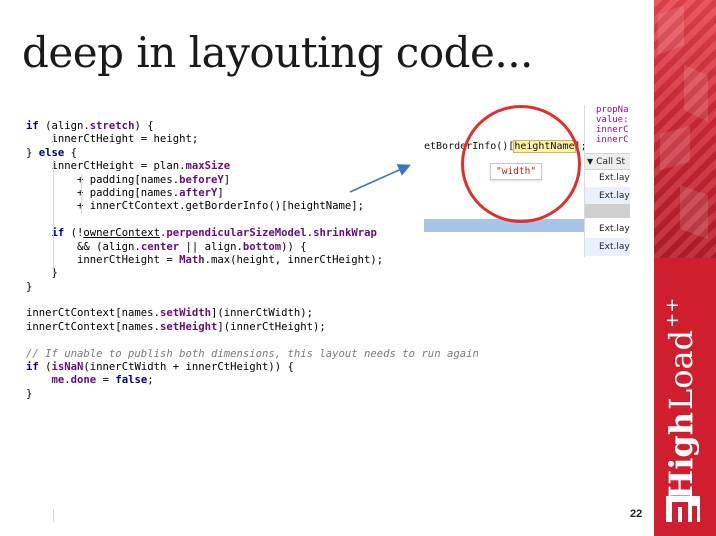 The width and height of the screenshot is (716, 536). I want to click on code-token: center, so click(160, 246).